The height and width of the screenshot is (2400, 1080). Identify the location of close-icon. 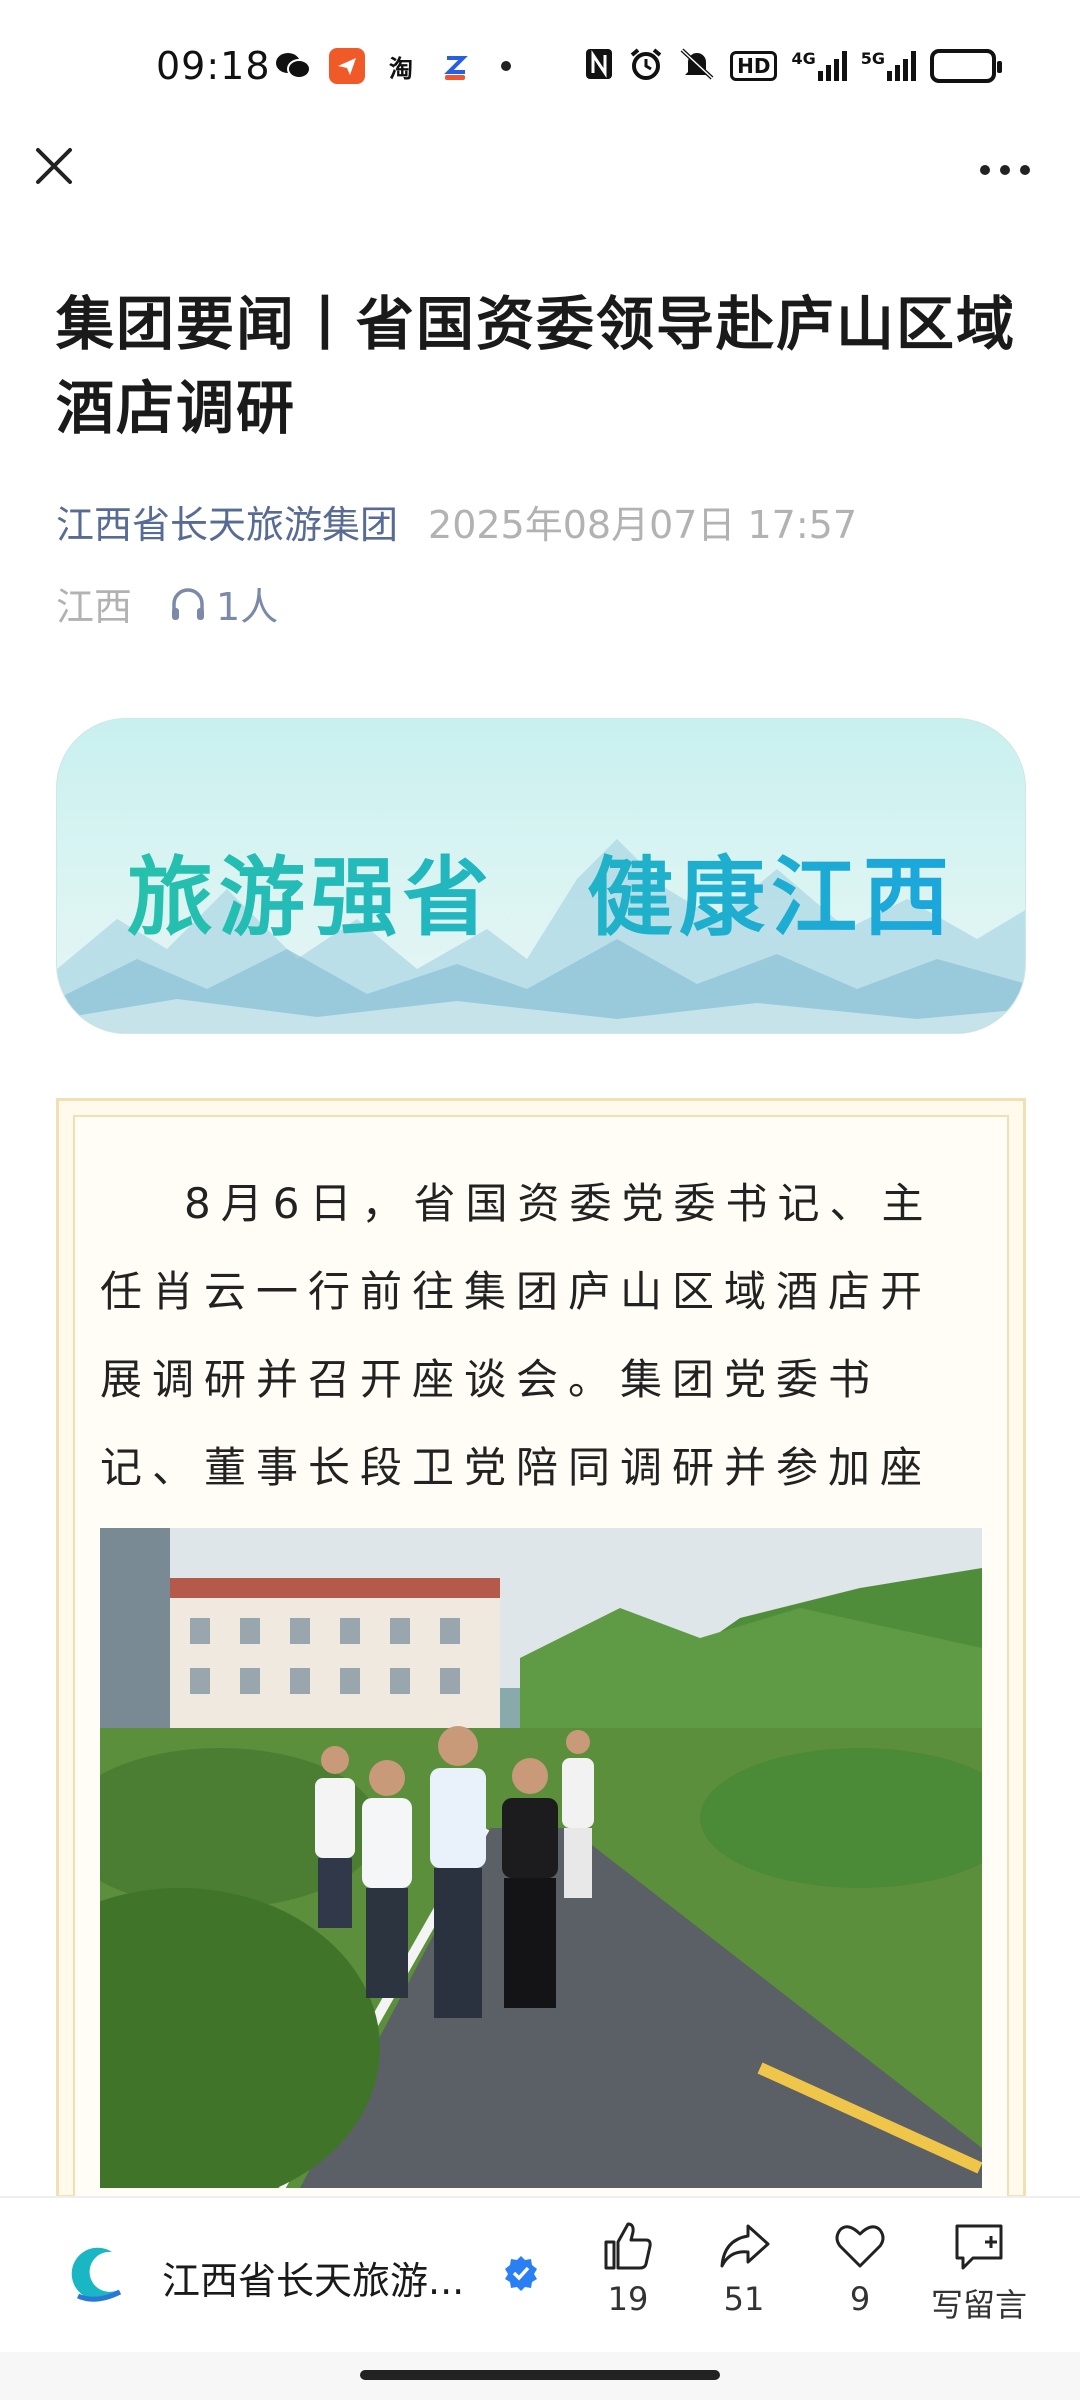
(54, 166).